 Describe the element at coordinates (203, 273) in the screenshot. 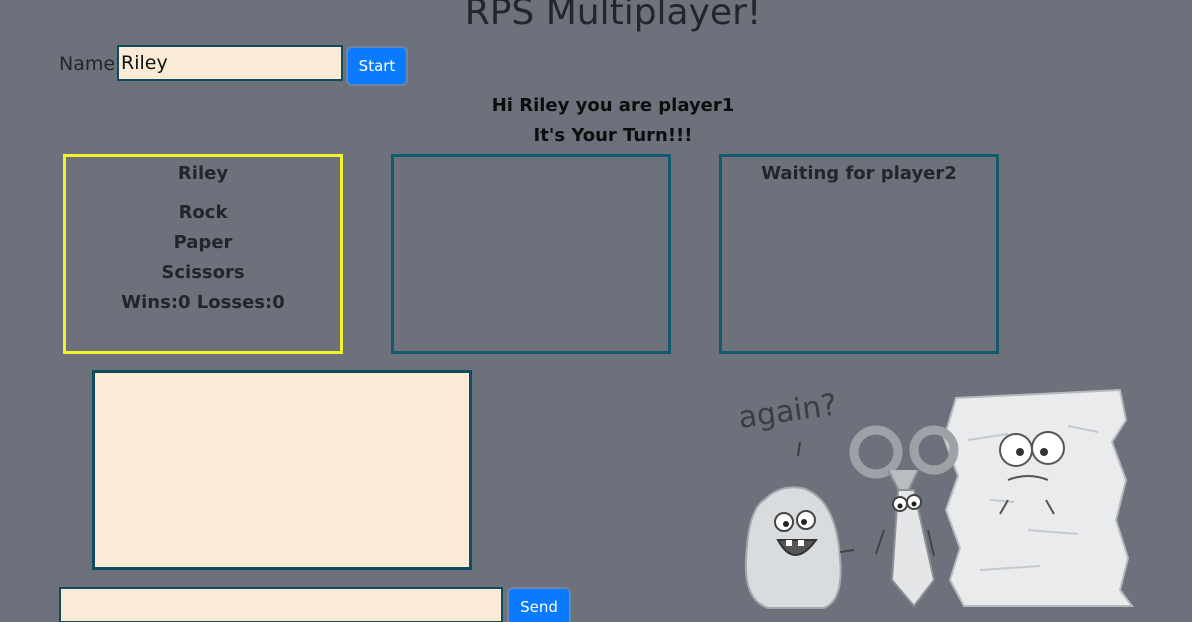

I see `choice-scissors: Scissors` at that location.